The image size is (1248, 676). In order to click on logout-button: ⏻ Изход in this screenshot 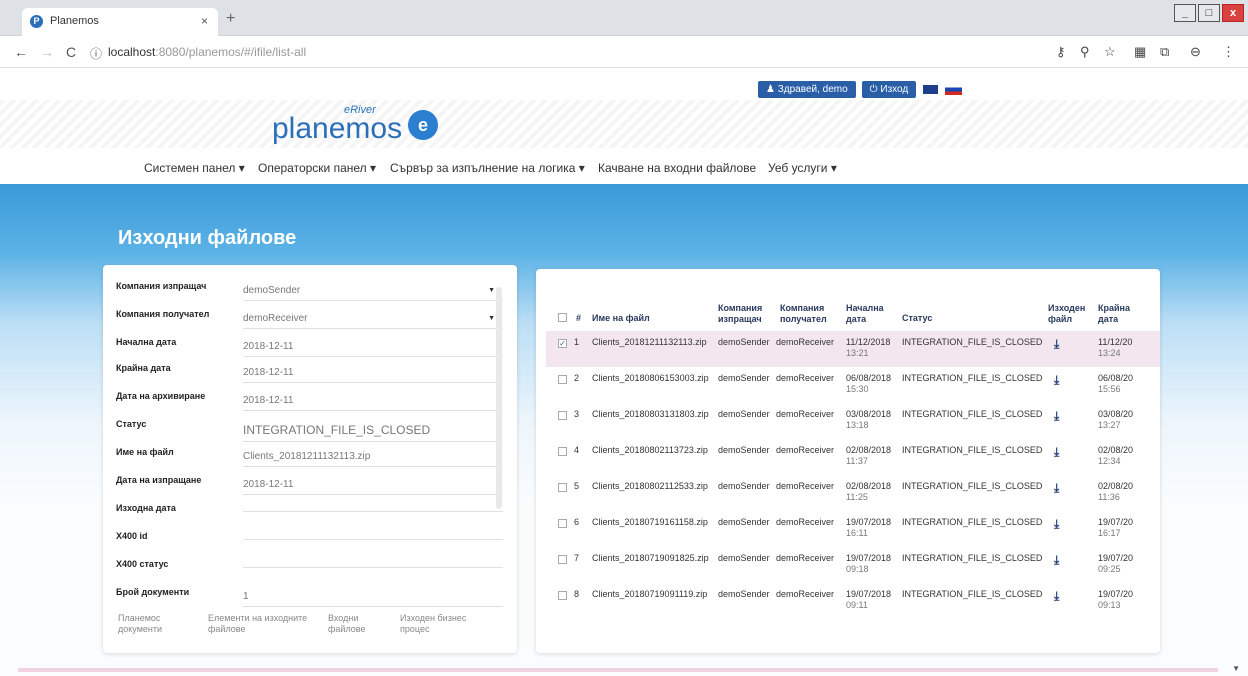, I will do `click(889, 89)`.